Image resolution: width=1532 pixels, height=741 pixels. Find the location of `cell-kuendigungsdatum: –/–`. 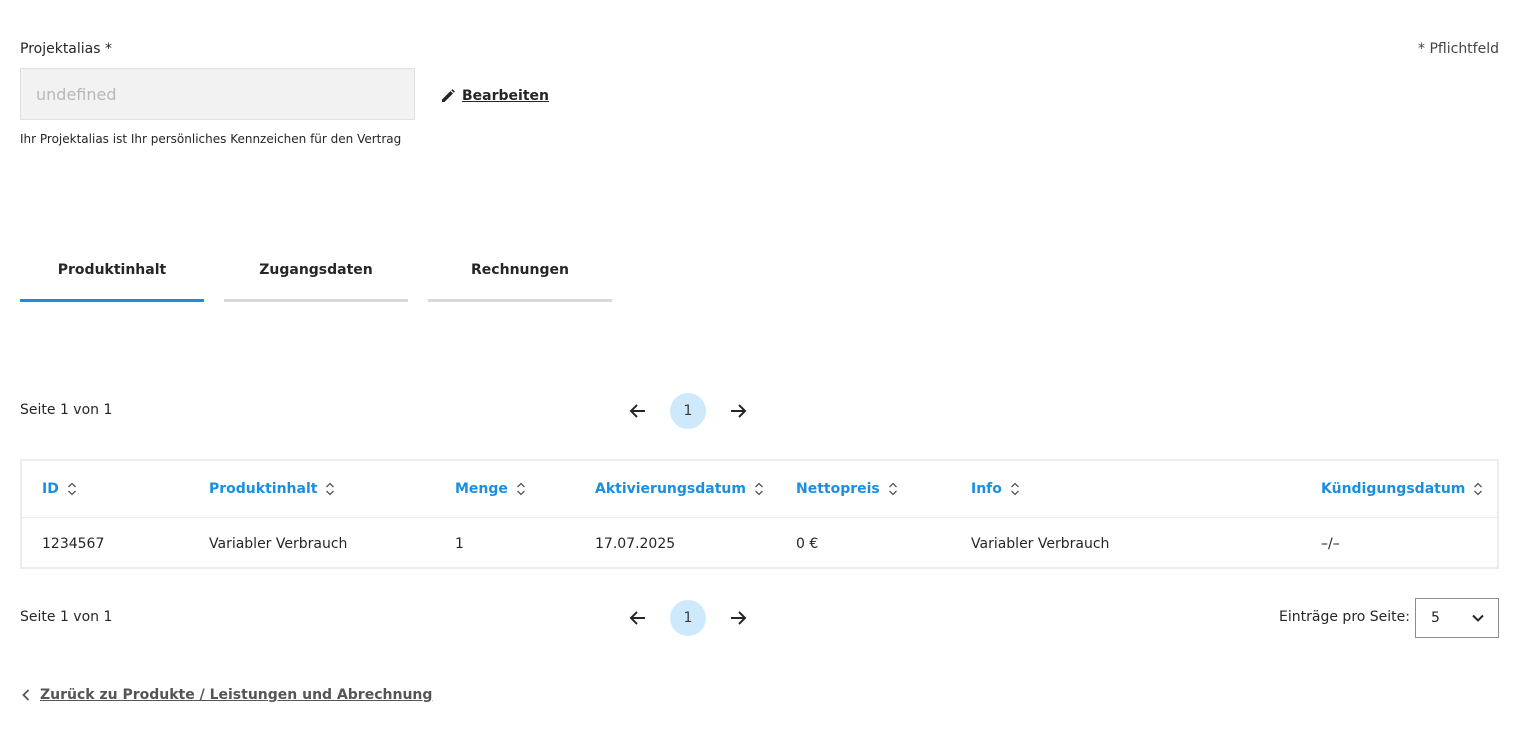

cell-kuendigungsdatum: –/– is located at coordinates (1330, 543).